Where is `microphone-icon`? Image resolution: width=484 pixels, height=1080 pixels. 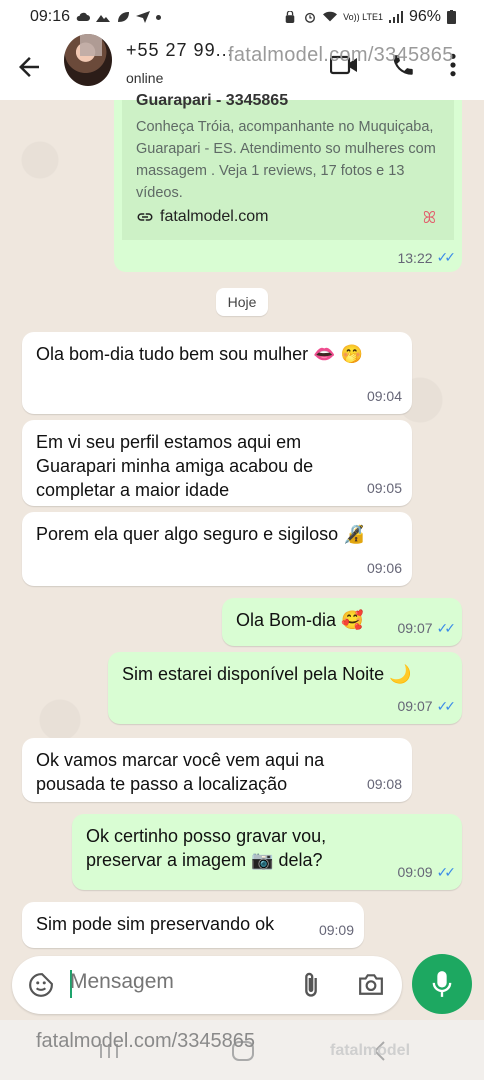 microphone-icon is located at coordinates (442, 984).